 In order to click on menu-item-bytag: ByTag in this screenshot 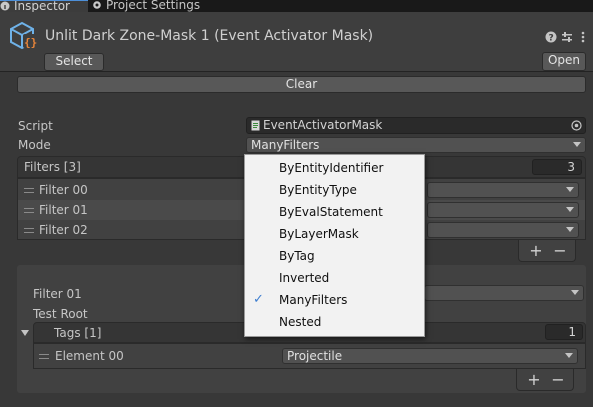, I will do `click(334, 256)`.